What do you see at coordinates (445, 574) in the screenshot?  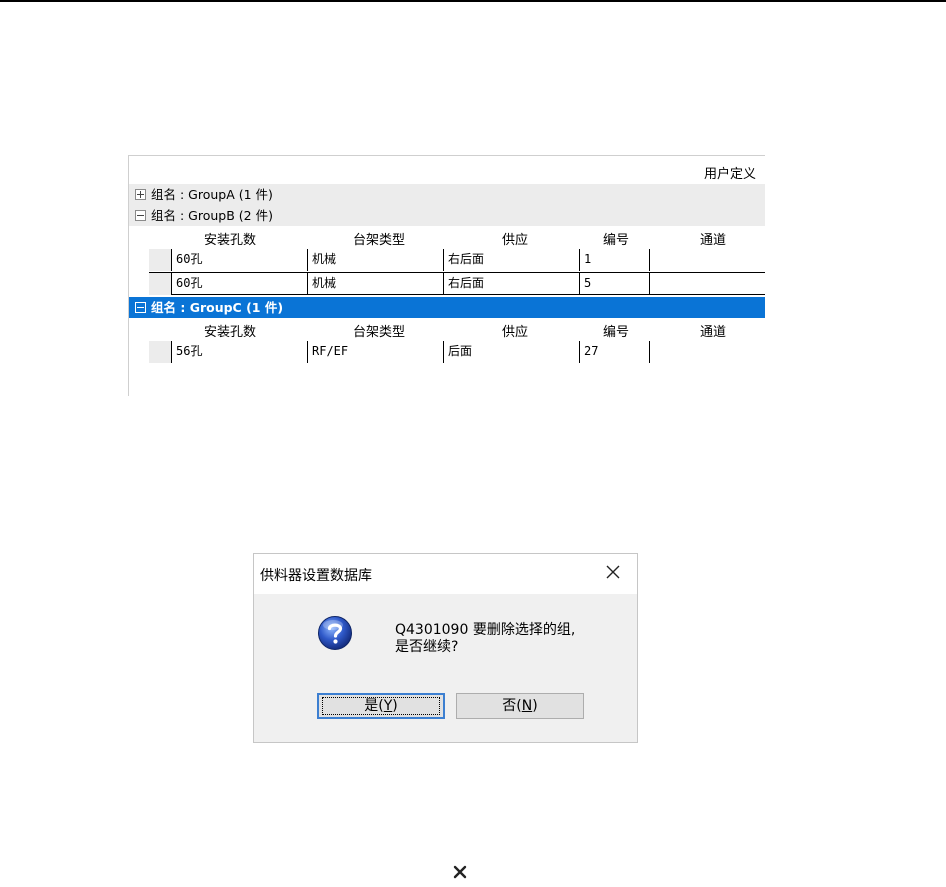 I see `dialog-titlebar: 供料器设置数据库` at bounding box center [445, 574].